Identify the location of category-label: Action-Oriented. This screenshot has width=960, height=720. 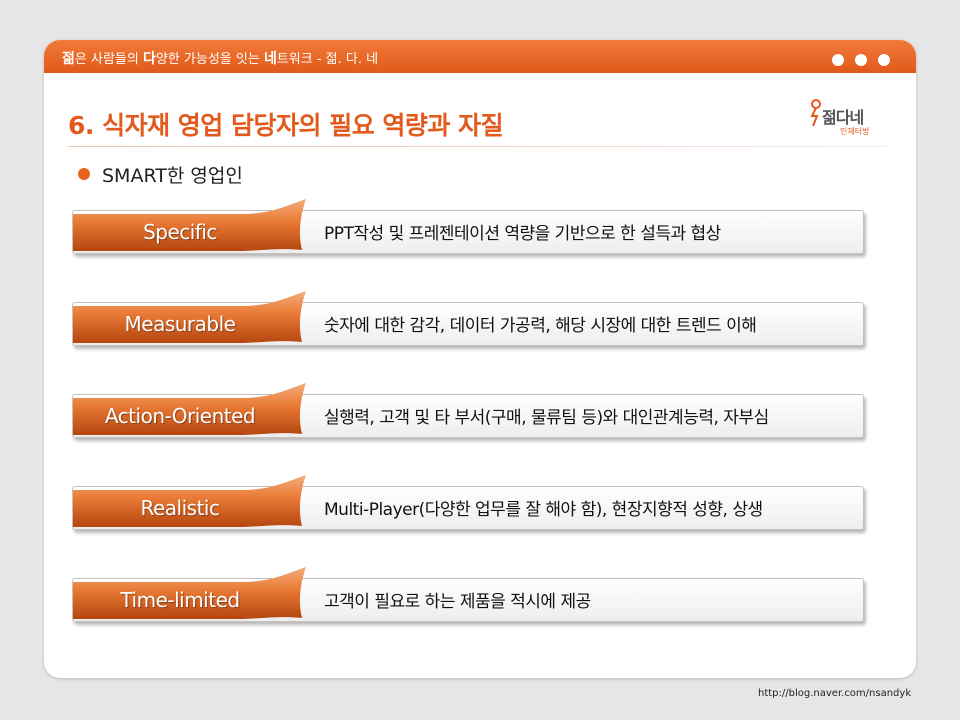
(180, 416).